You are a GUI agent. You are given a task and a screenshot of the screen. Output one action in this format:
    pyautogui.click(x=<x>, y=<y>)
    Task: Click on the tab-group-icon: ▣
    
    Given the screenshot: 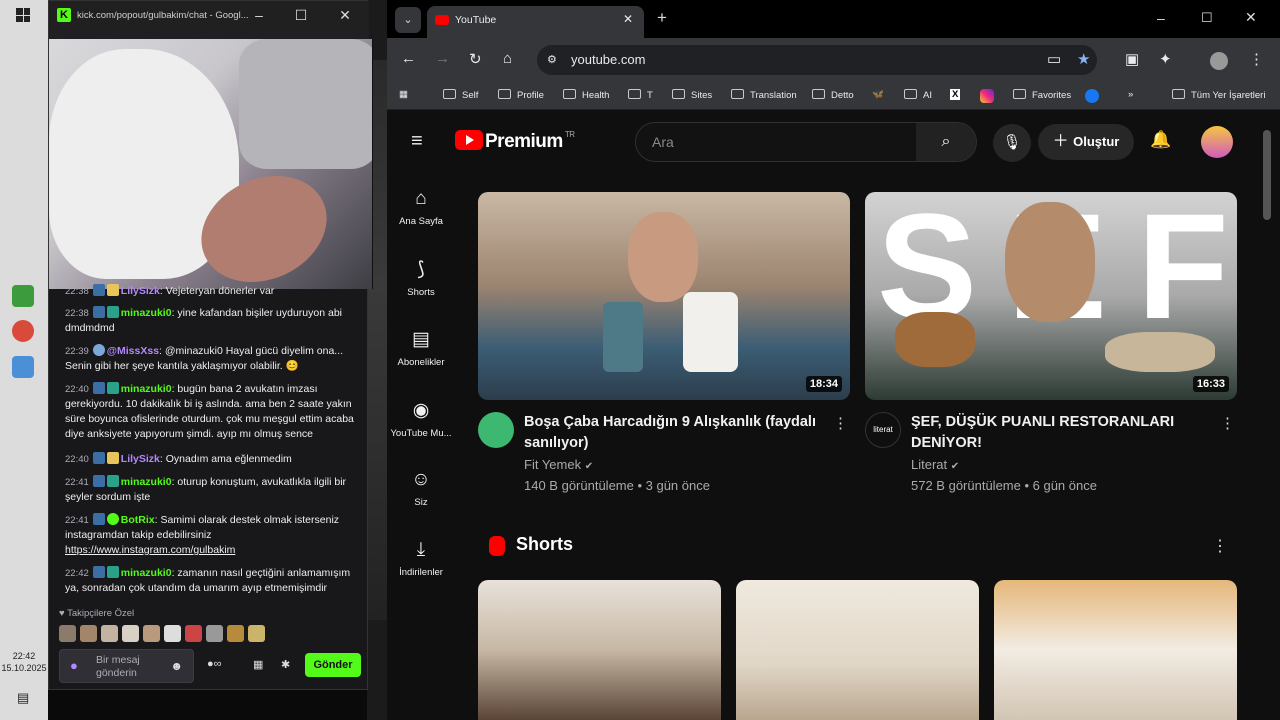 What is the action you would take?
    pyautogui.click(x=1132, y=59)
    